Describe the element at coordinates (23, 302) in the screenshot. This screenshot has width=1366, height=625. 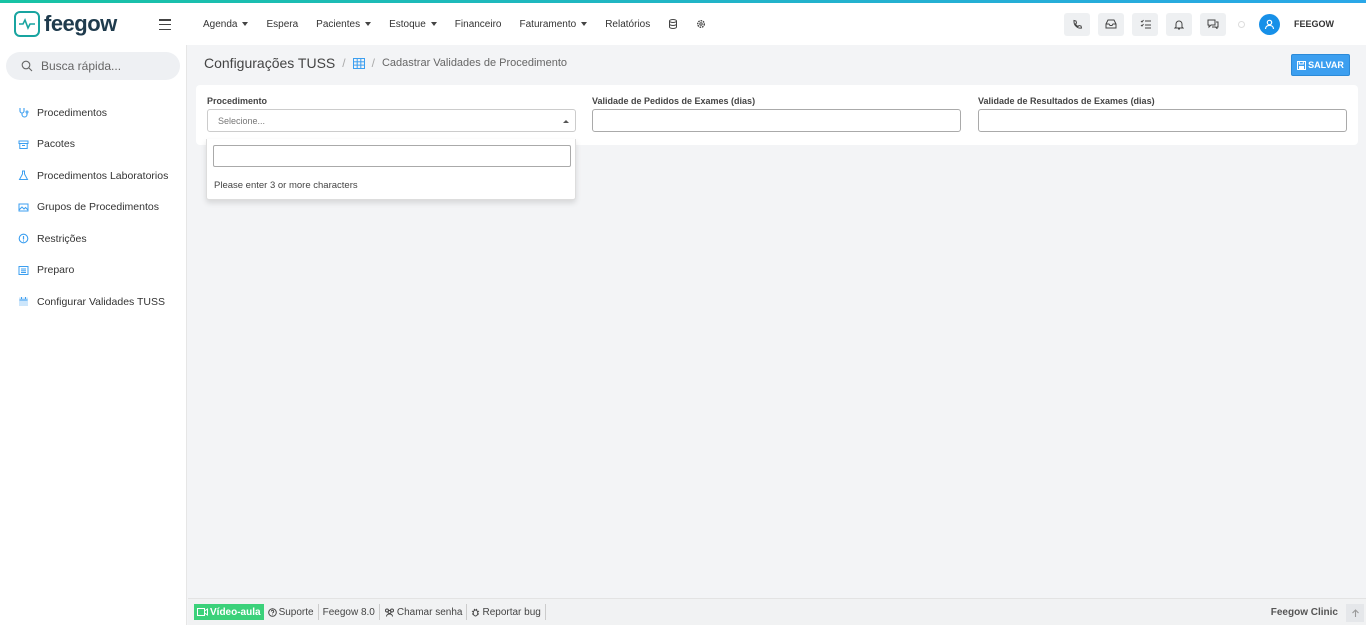
I see `calendar-icon` at that location.